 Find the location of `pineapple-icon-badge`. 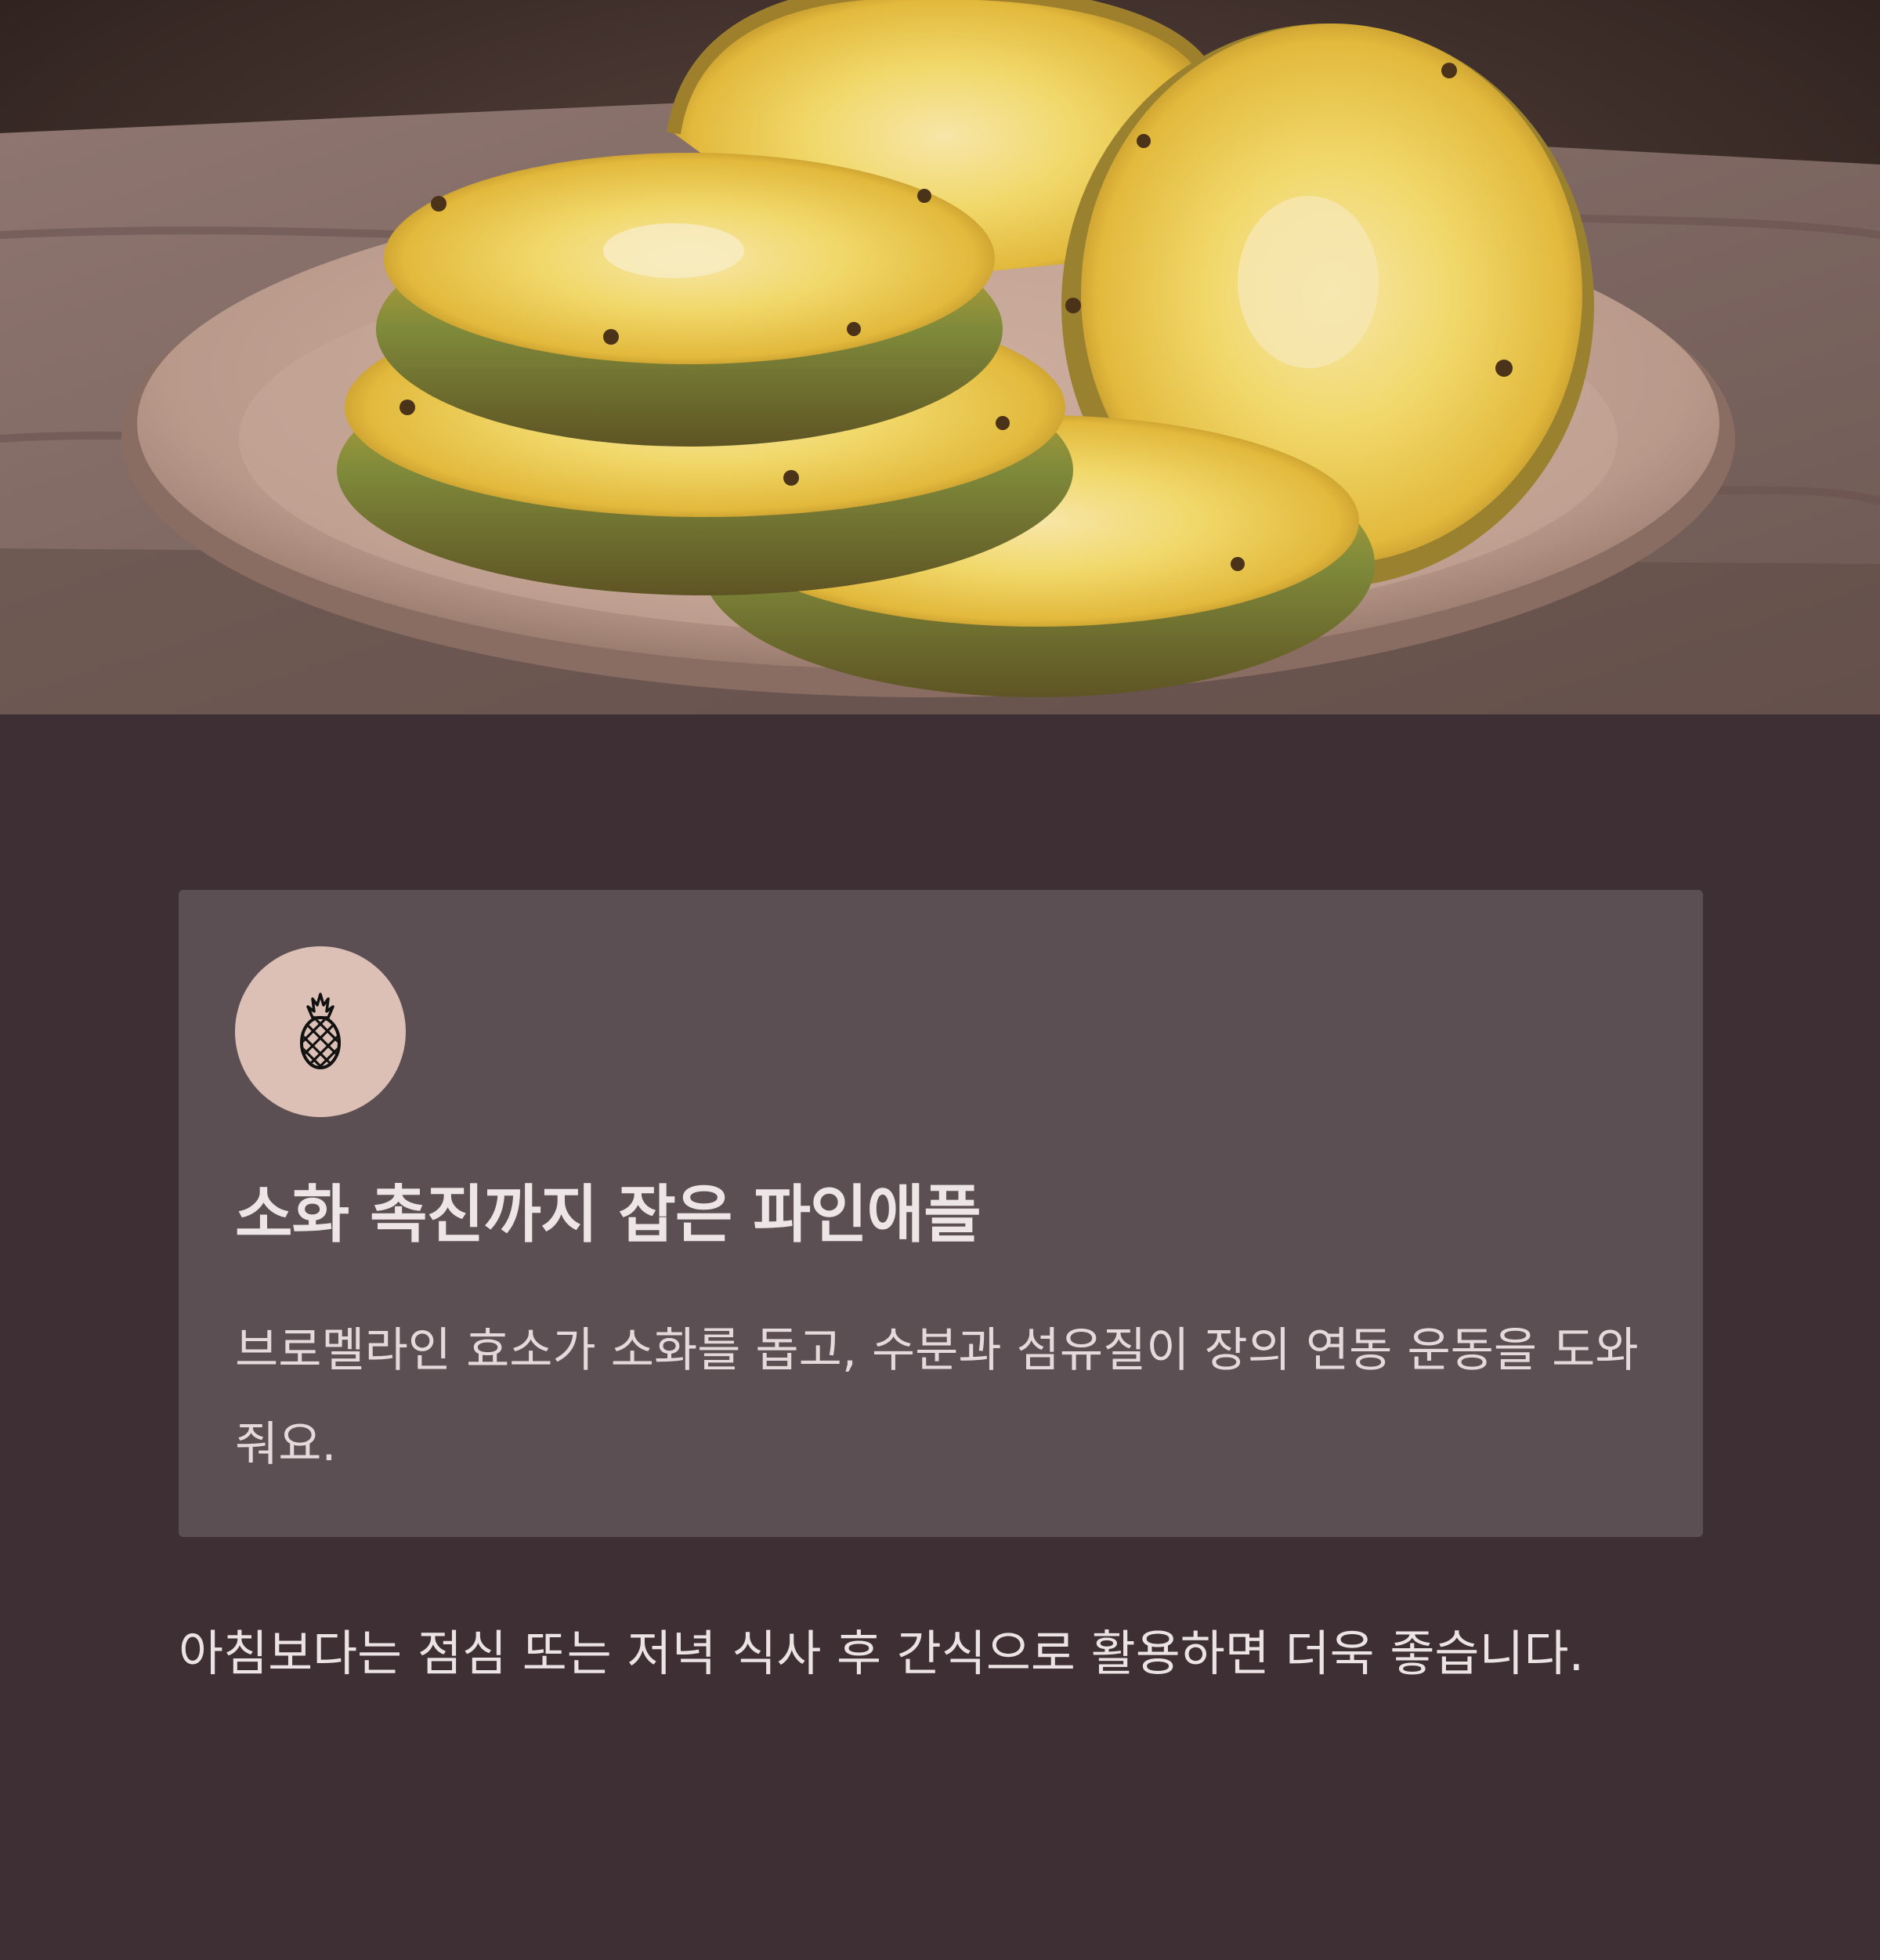

pineapple-icon-badge is located at coordinates (320, 1031).